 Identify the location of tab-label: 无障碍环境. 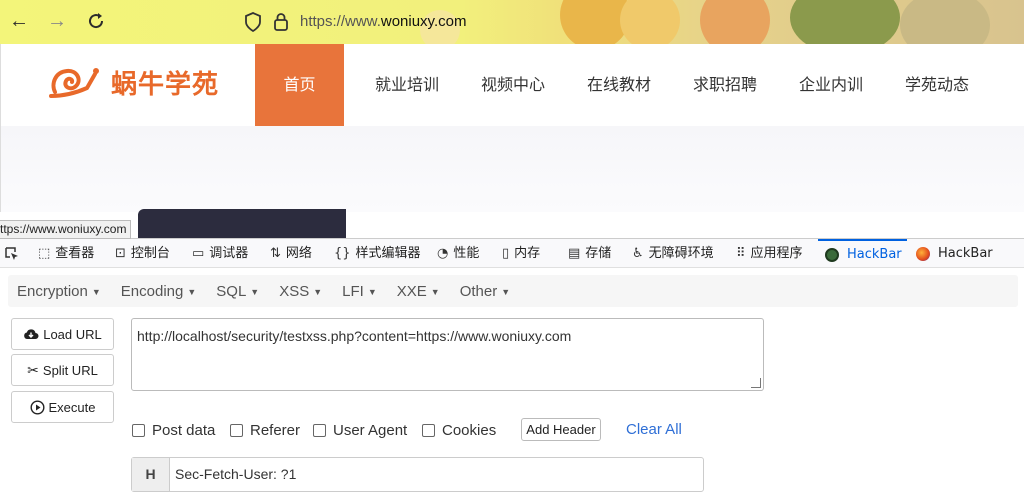
(681, 253).